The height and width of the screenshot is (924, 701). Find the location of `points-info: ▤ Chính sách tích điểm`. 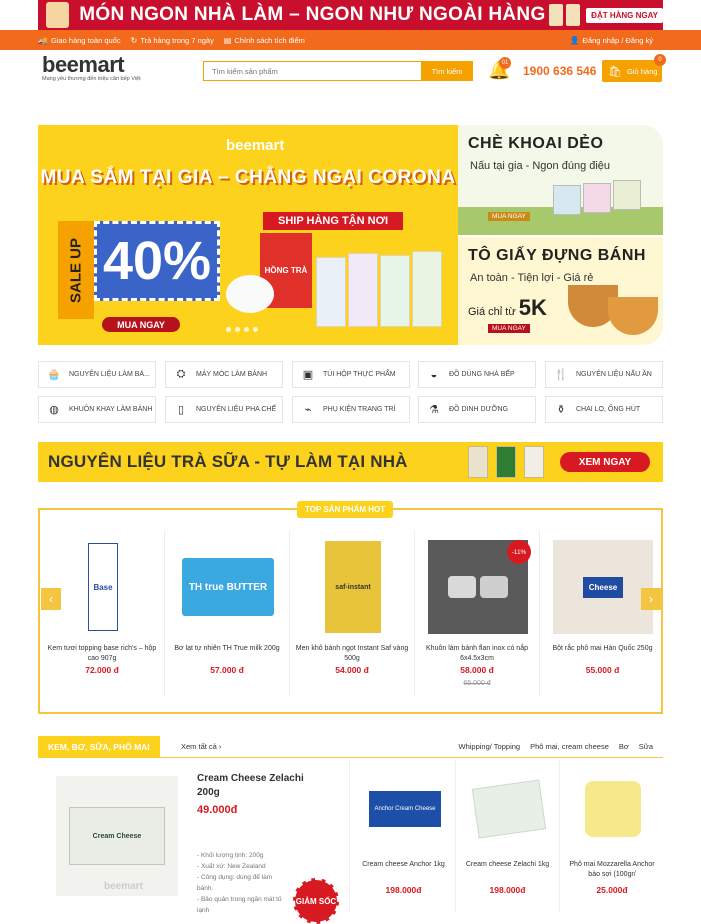

points-info: ▤ Chính sách tích điểm is located at coordinates (264, 40).